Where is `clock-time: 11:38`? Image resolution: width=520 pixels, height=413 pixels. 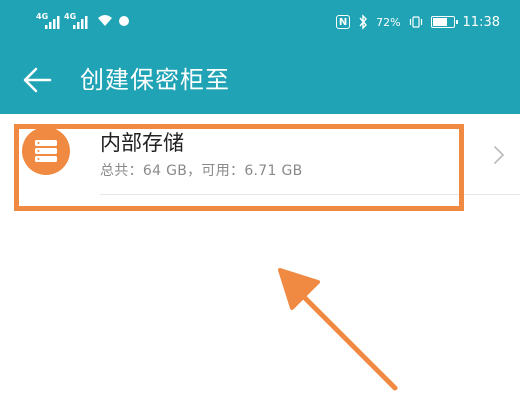
clock-time: 11:38 is located at coordinates (481, 22).